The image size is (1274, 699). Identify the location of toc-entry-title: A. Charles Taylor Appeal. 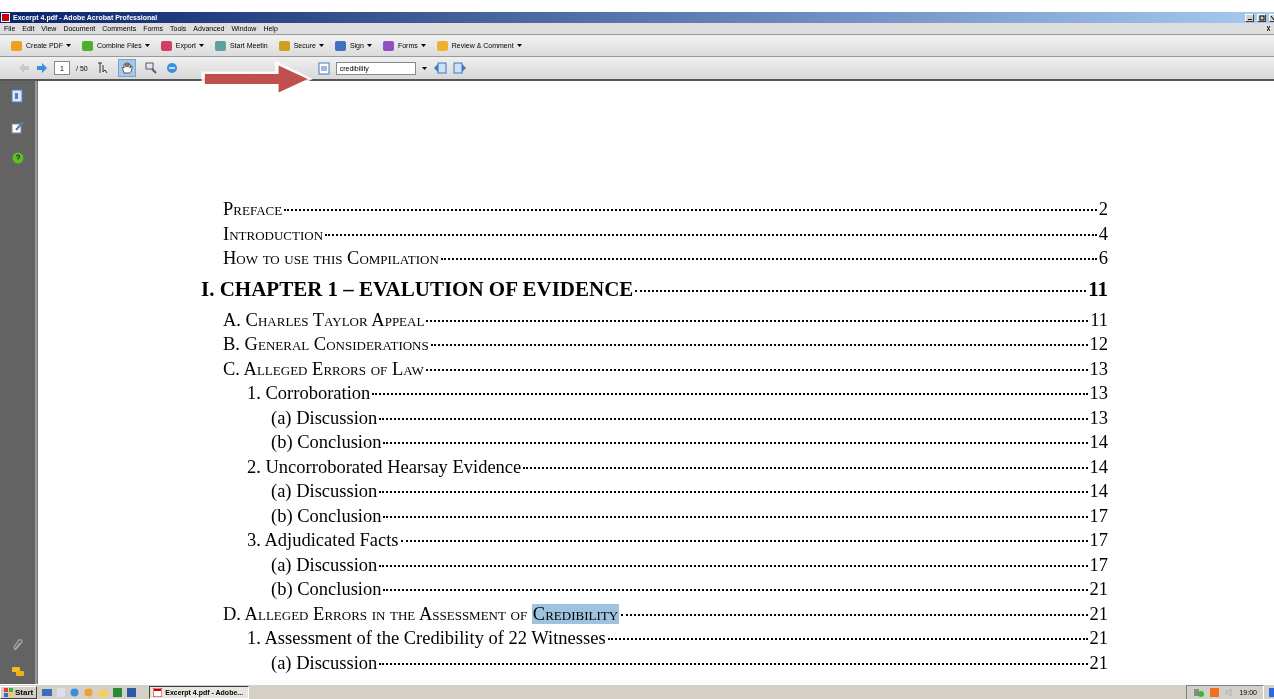
(324, 319).